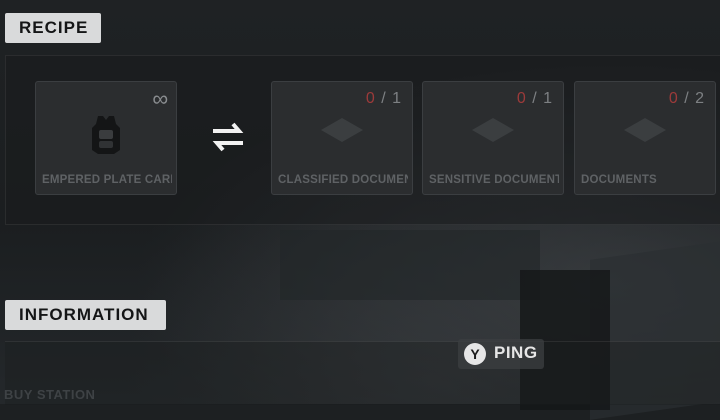 Image resolution: width=720 pixels, height=420 pixels. Describe the element at coordinates (107, 180) in the screenshot. I see `result-item-name: EMPERED PLATE CARRIER` at that location.